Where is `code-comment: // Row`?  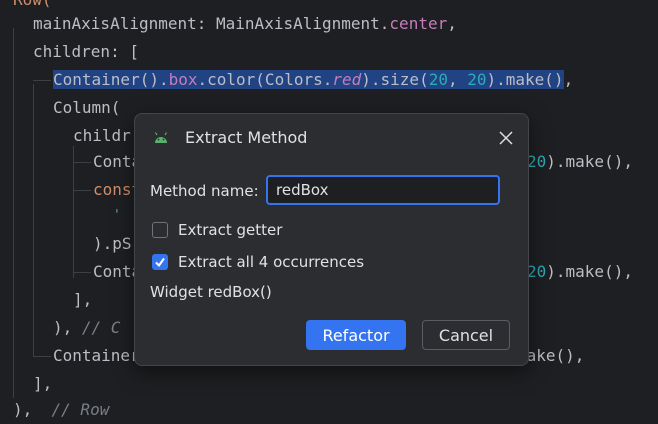
code-comment: // Row is located at coordinates (80, 409).